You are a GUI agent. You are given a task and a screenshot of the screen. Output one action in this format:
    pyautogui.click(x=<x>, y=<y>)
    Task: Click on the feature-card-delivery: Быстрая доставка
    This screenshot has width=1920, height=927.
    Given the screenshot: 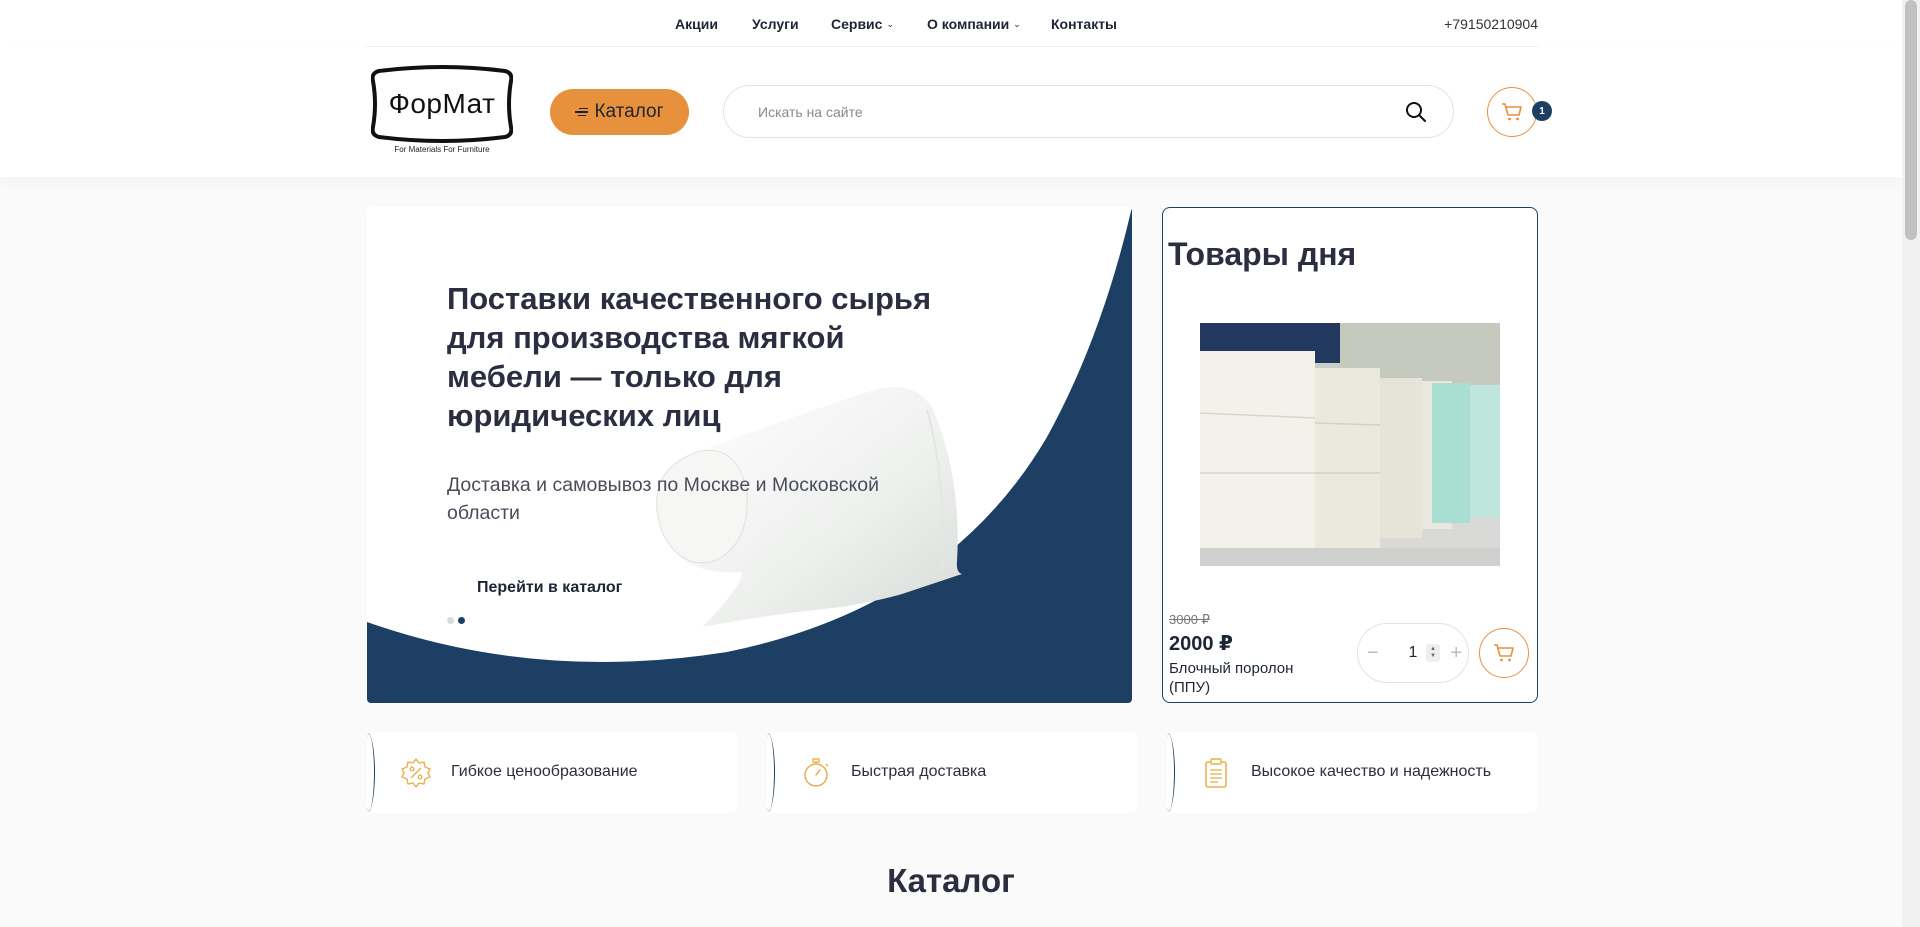 What is the action you would take?
    pyautogui.click(x=952, y=772)
    